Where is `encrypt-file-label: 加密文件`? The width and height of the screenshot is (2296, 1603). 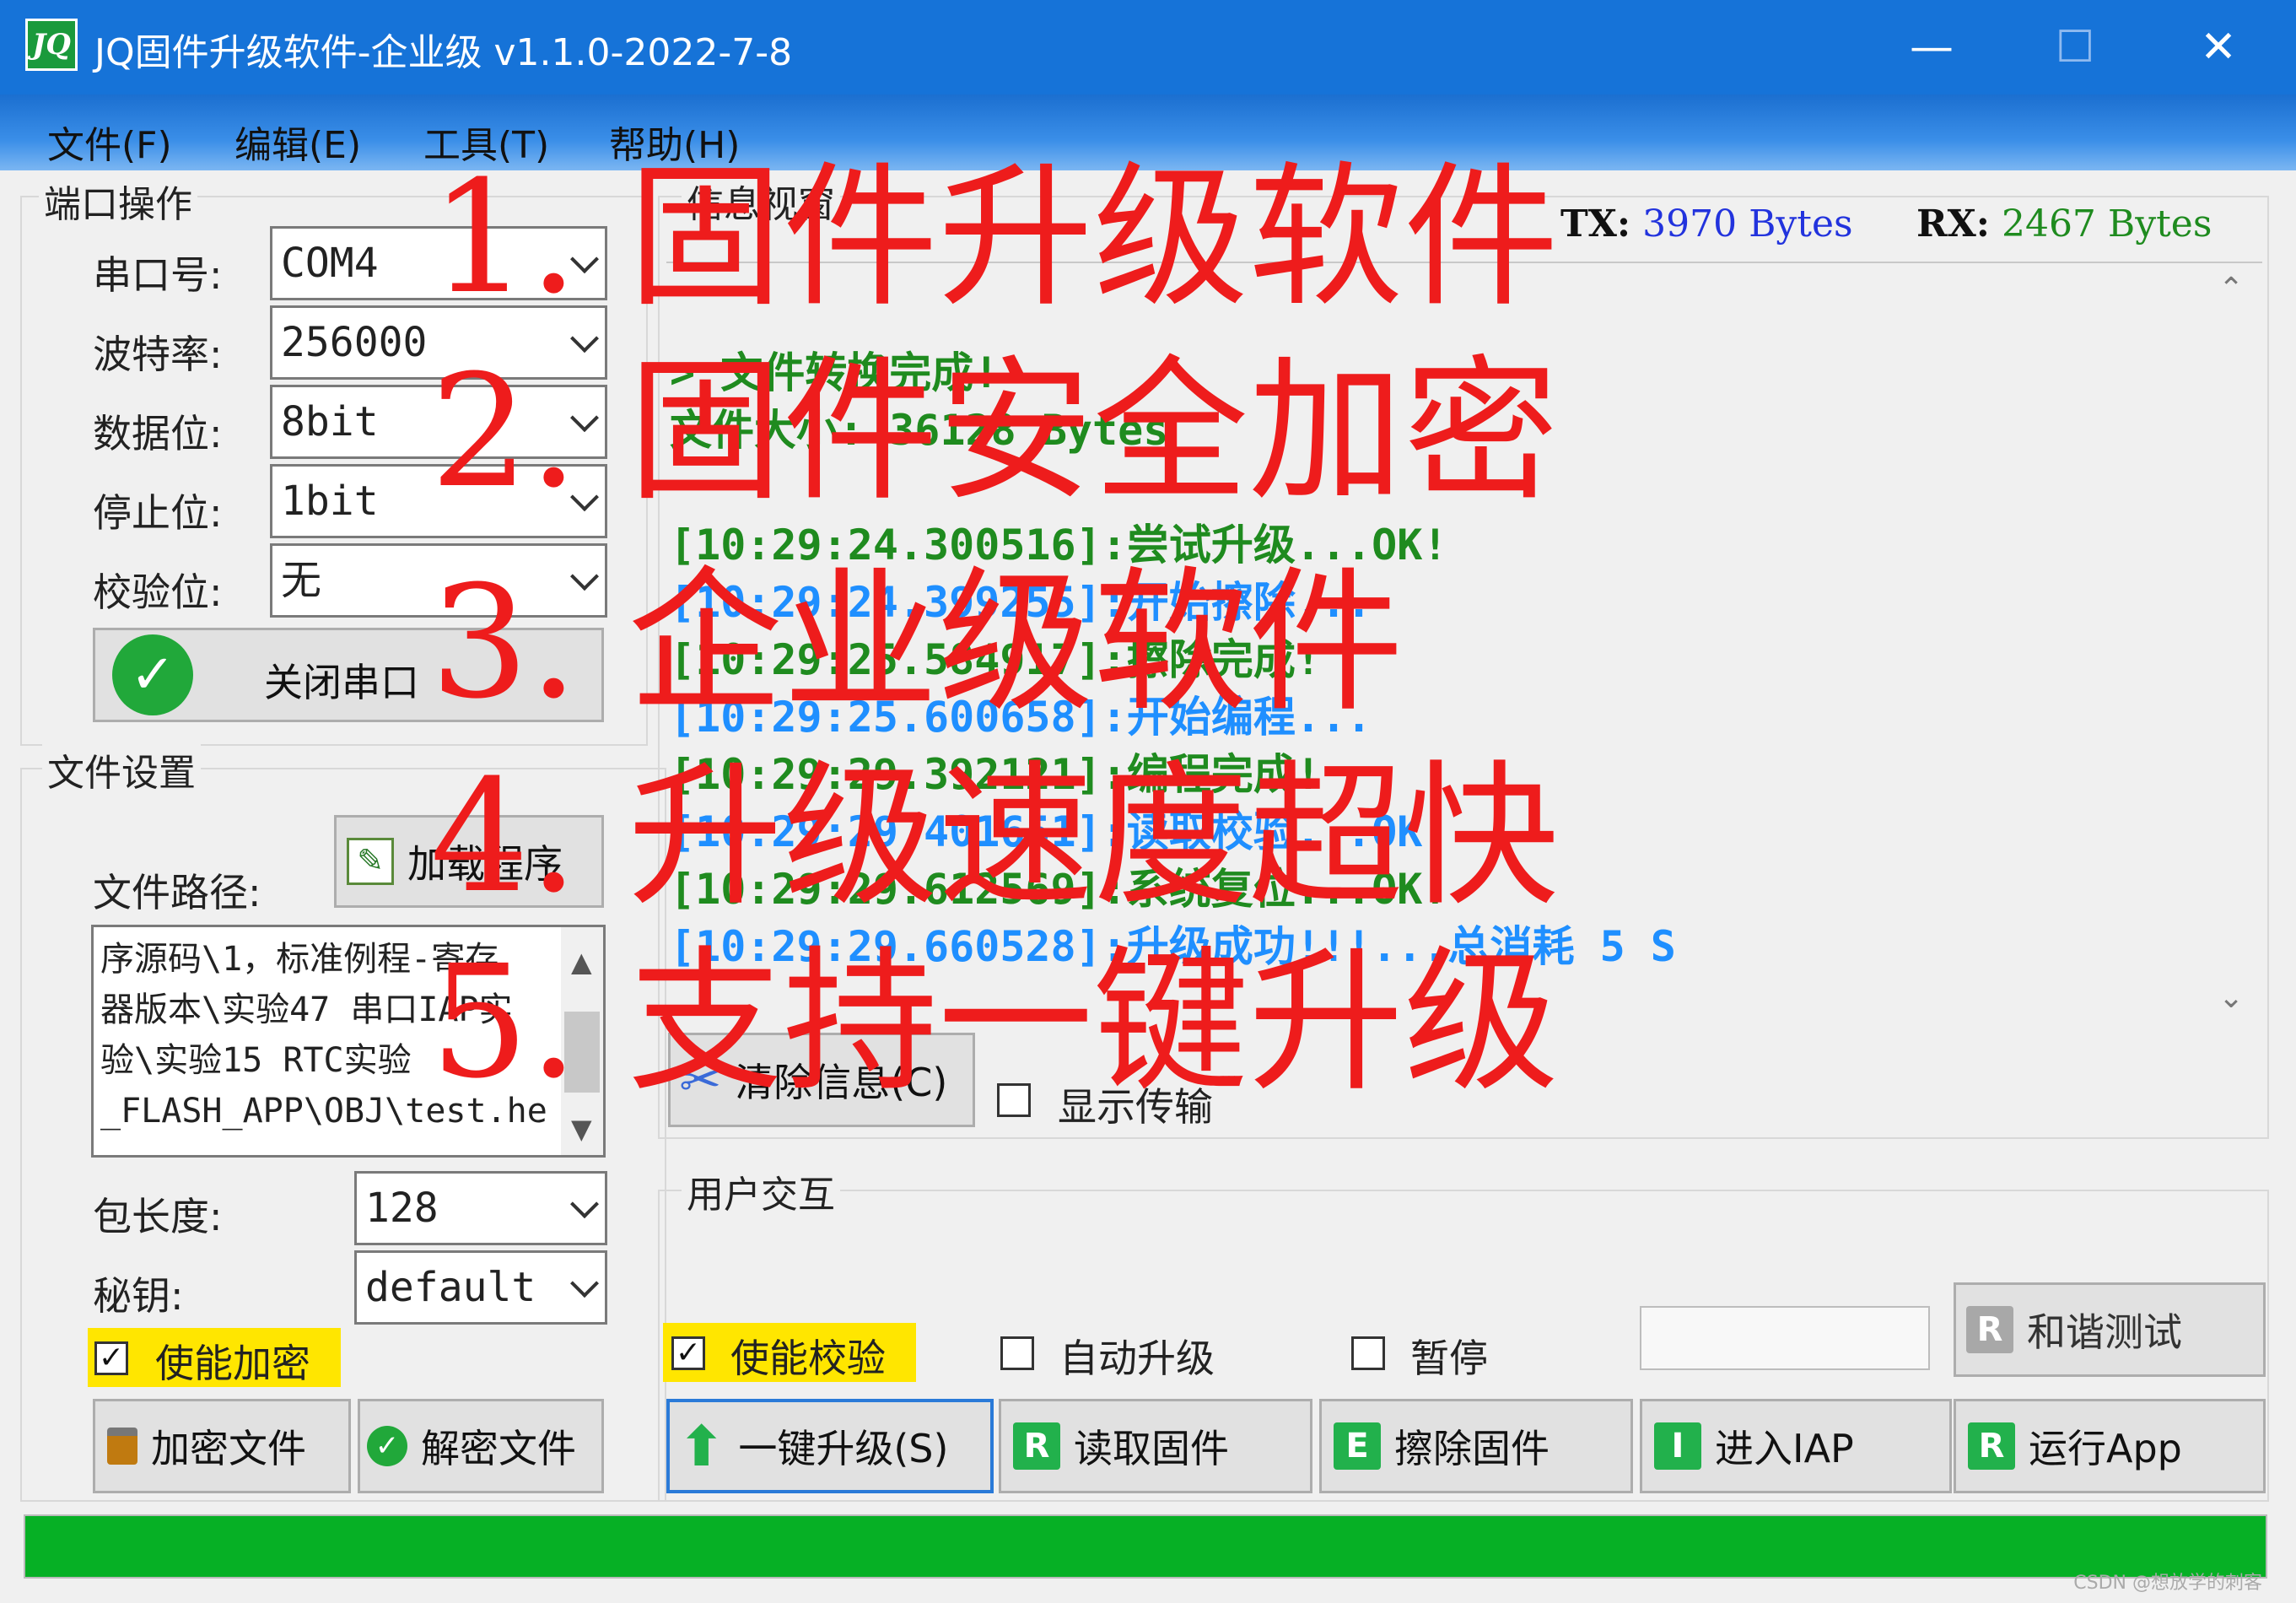 encrypt-file-label: 加密文件 is located at coordinates (228, 1448).